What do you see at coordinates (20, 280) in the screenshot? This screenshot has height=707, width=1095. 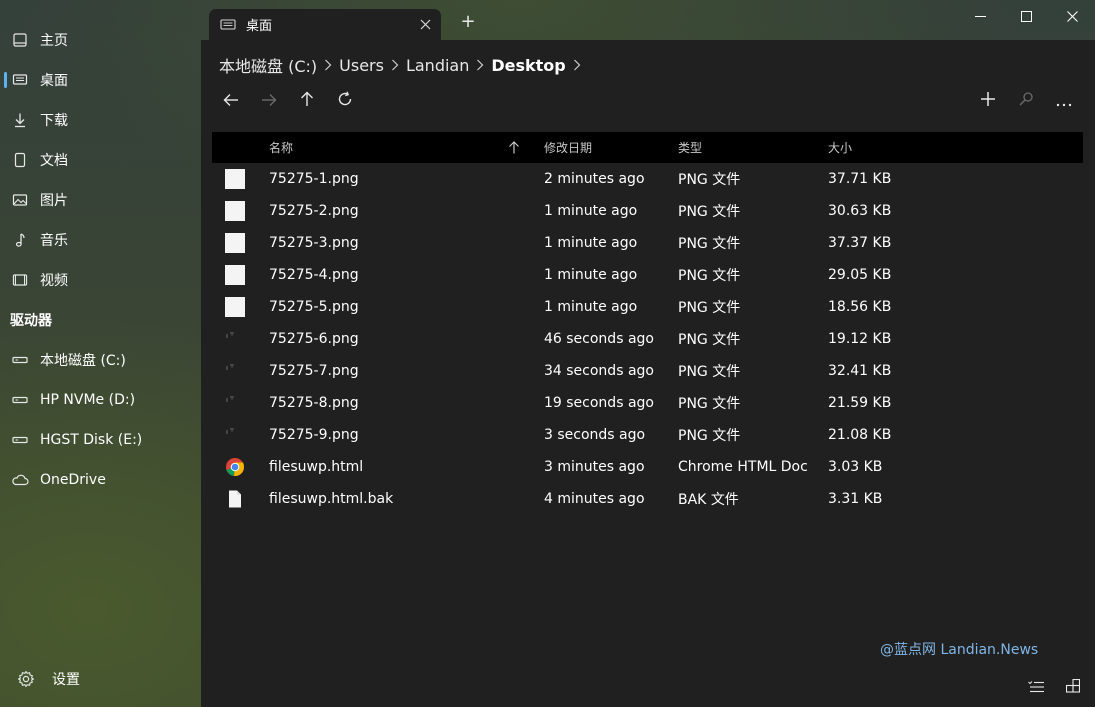 I see `video-icon` at bounding box center [20, 280].